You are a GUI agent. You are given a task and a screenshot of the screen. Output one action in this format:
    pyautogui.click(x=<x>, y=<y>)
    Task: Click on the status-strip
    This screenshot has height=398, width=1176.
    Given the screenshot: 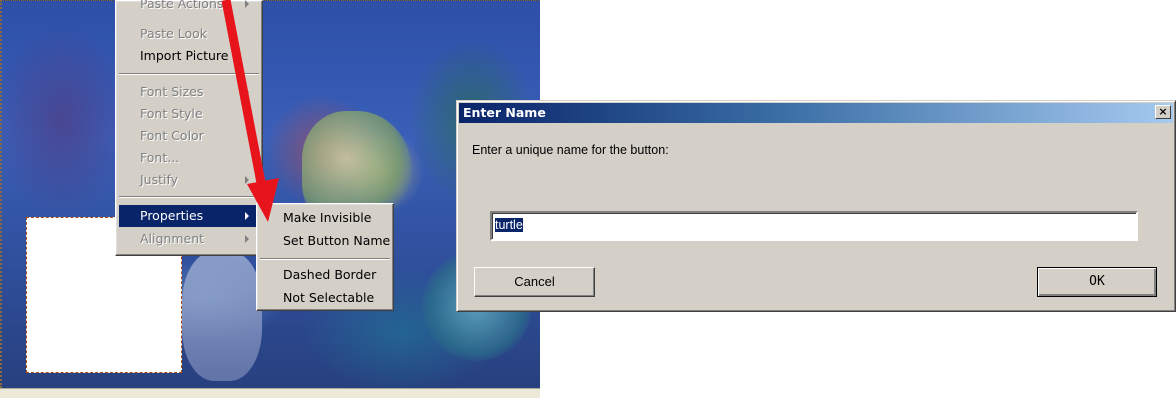 What is the action you would take?
    pyautogui.click(x=270, y=393)
    